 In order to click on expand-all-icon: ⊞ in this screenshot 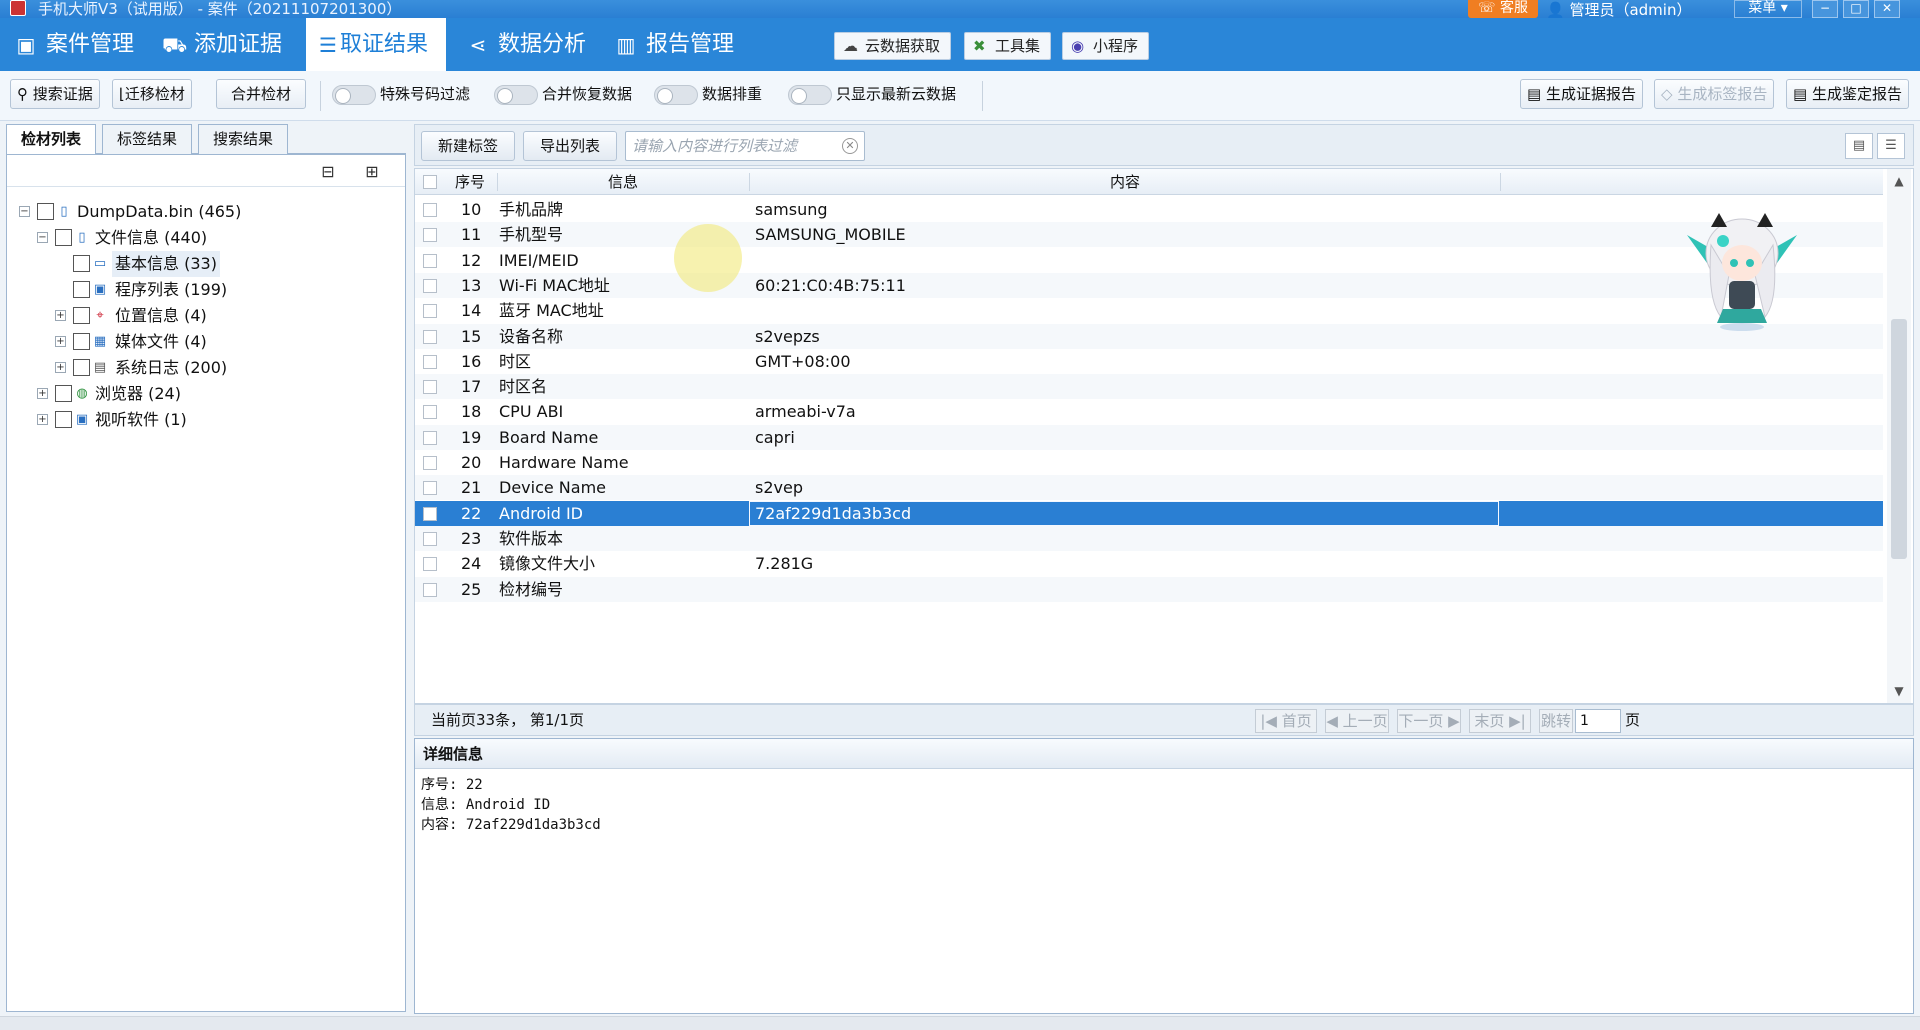, I will do `click(372, 172)`.